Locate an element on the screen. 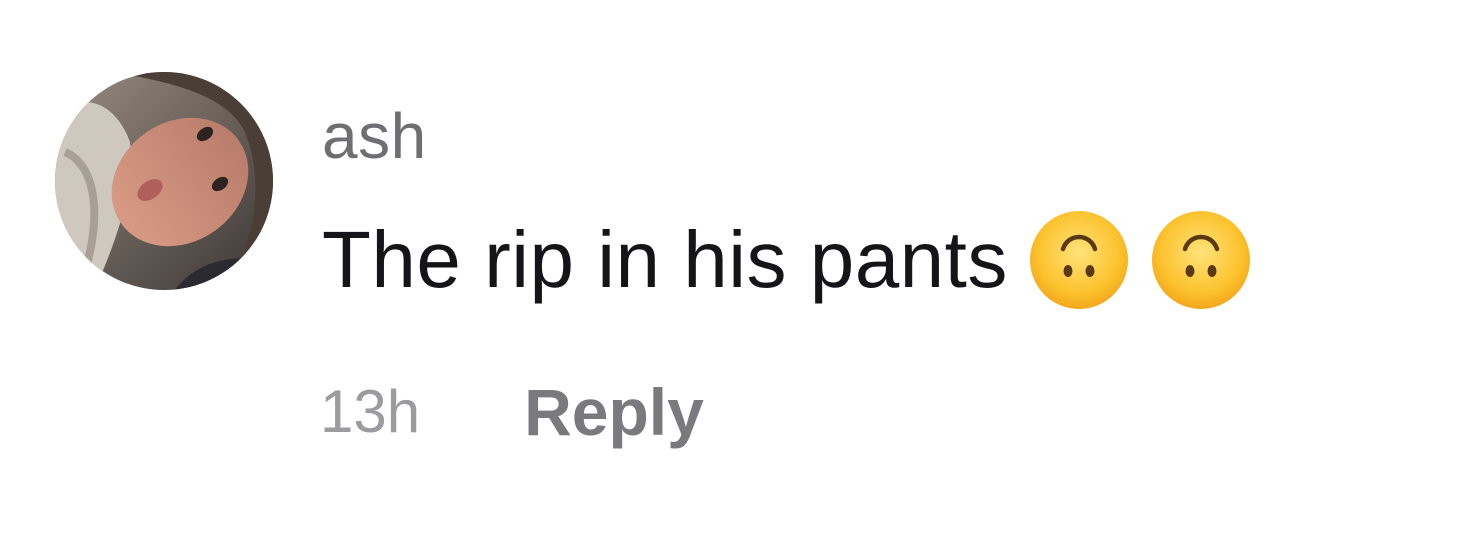  avatar is located at coordinates (164, 181).